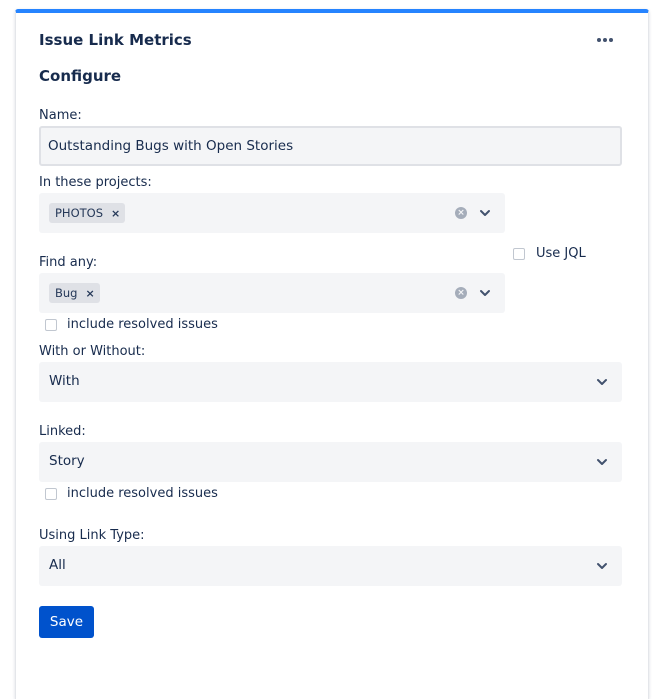 The height and width of the screenshot is (699, 662). What do you see at coordinates (79, 213) in the screenshot?
I see `project-tag-label: PHOTOS` at bounding box center [79, 213].